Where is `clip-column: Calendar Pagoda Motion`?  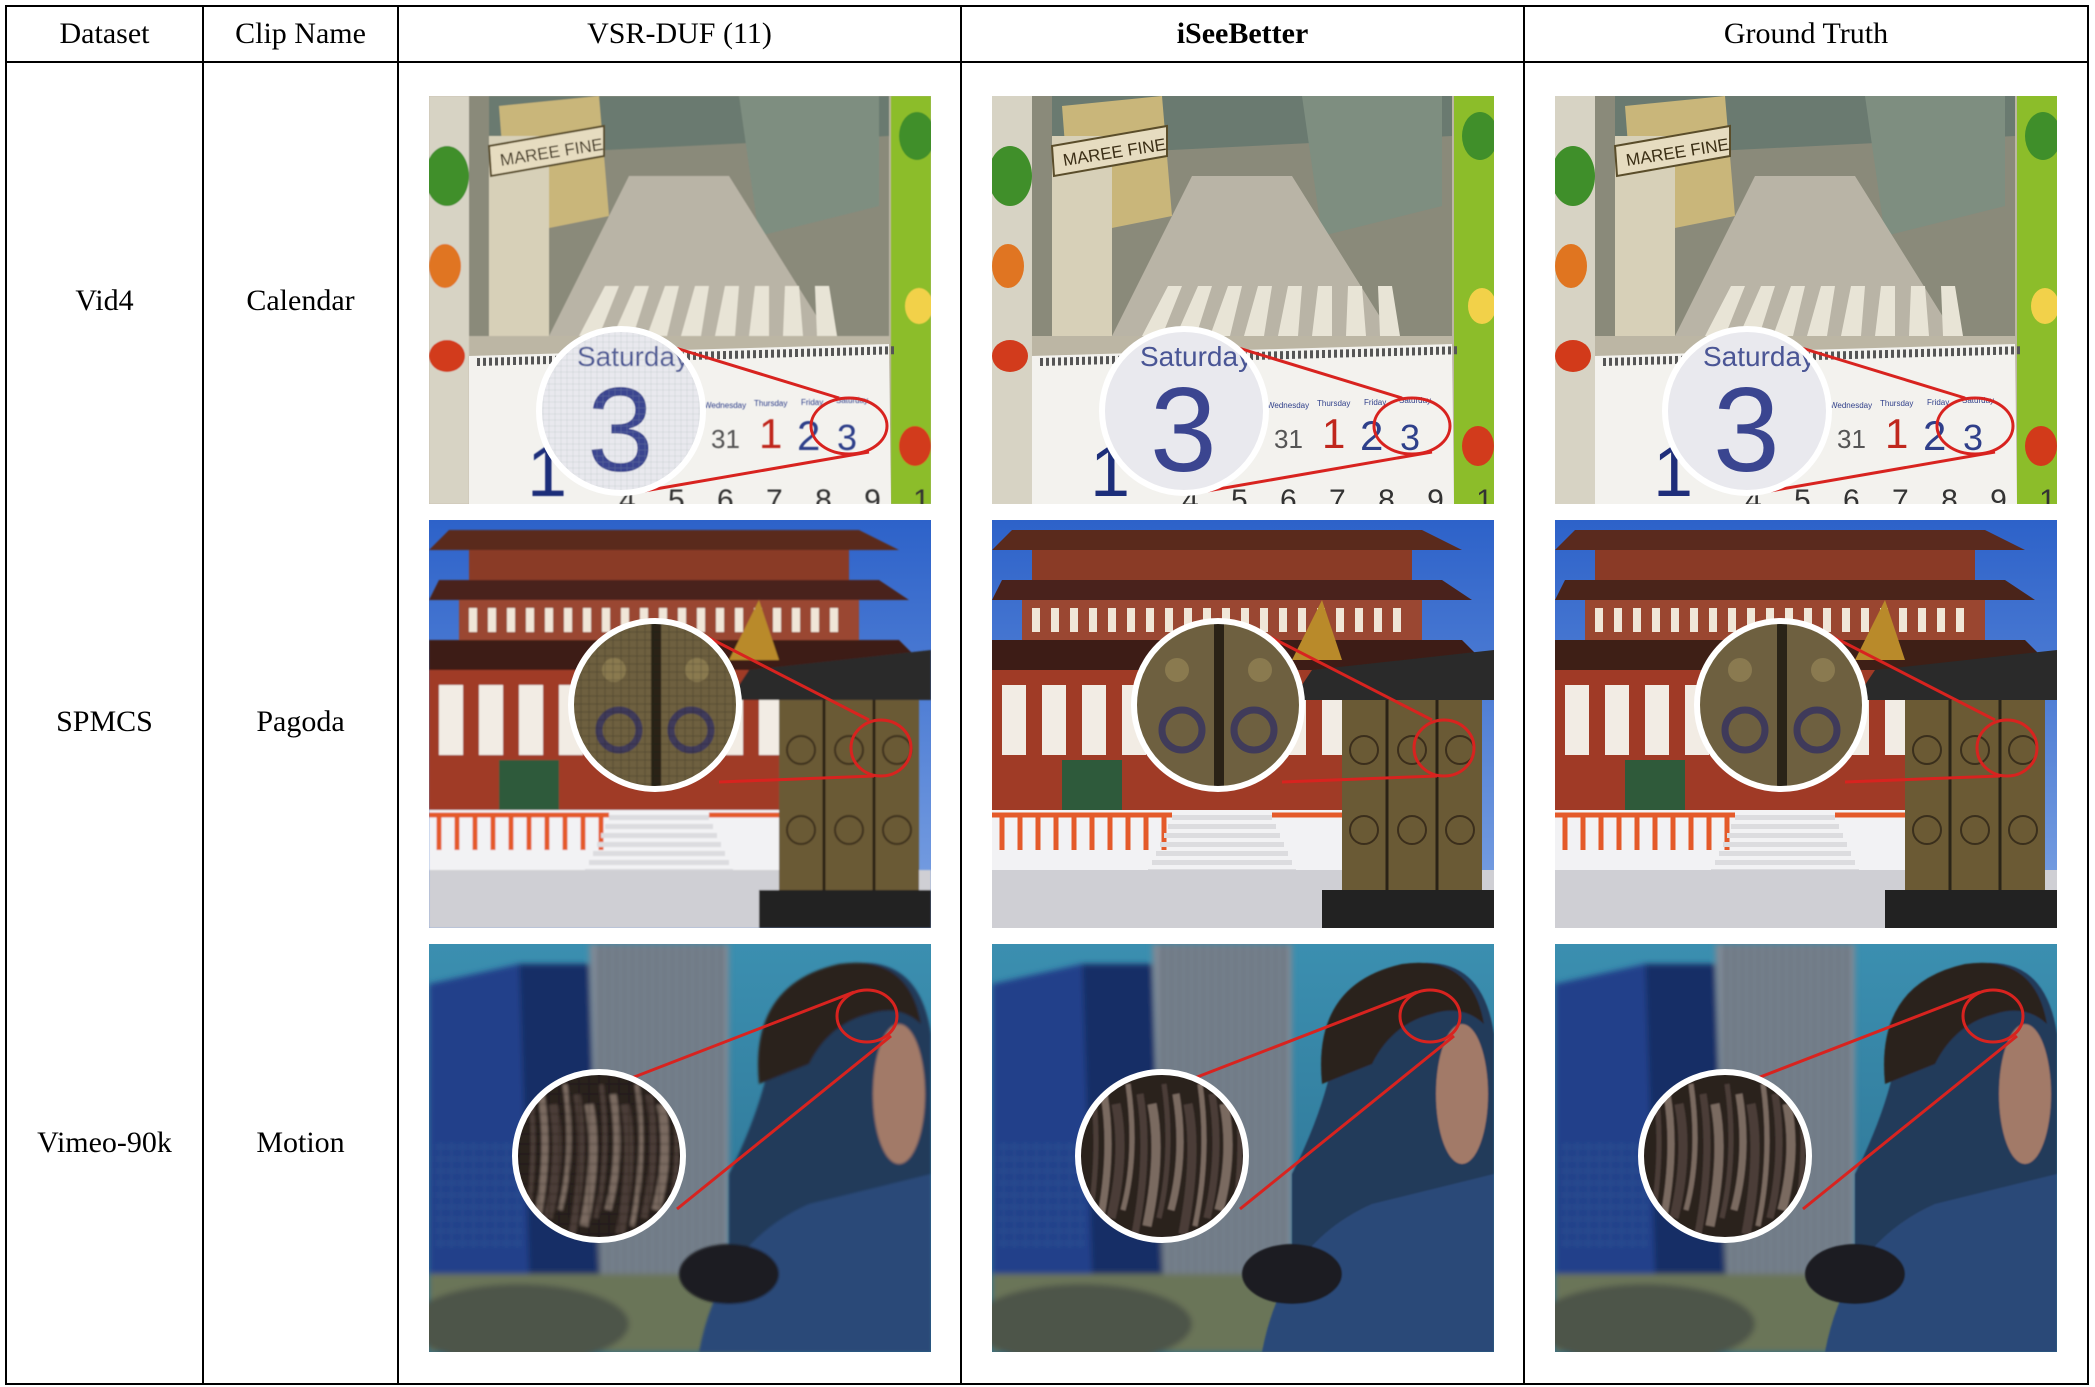 clip-column: Calendar Pagoda Motion is located at coordinates (300, 723).